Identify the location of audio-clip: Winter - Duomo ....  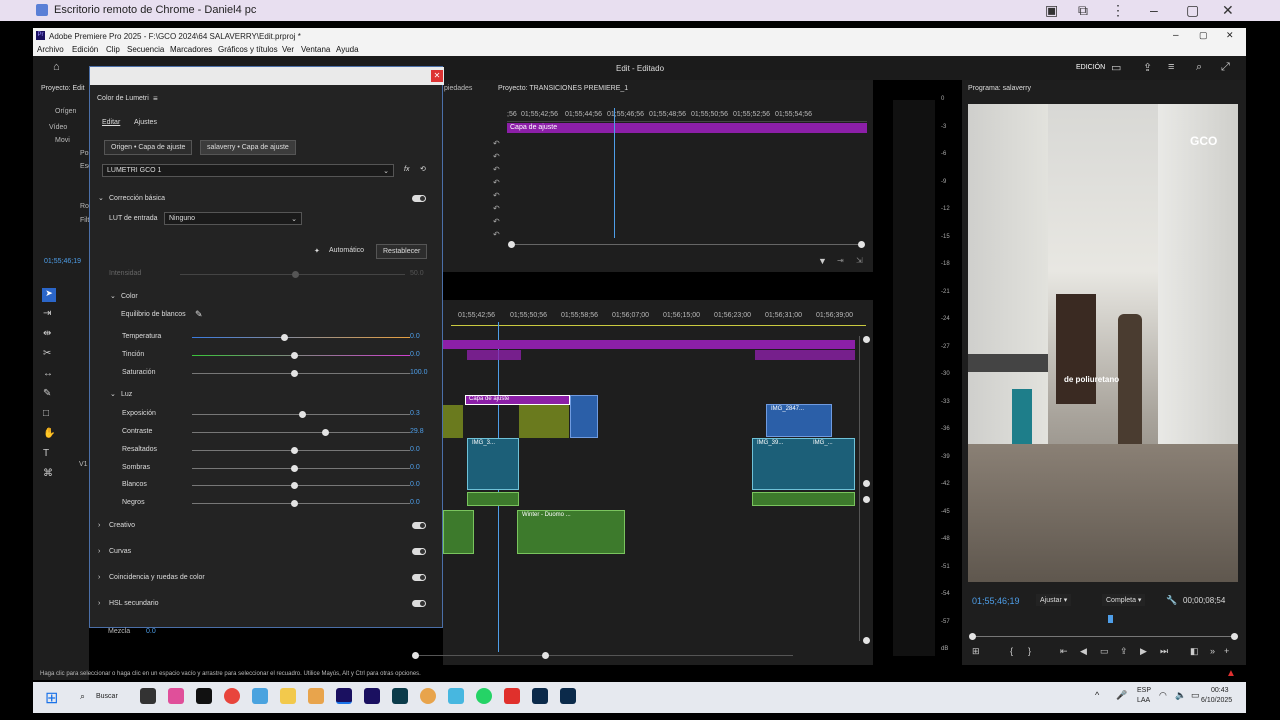
(571, 532).